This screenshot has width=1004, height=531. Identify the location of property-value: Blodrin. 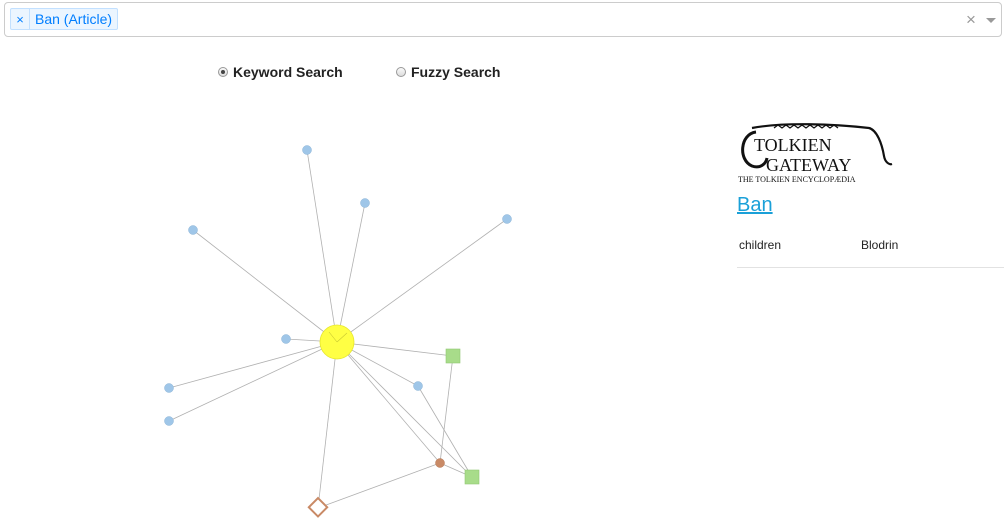
(880, 245).